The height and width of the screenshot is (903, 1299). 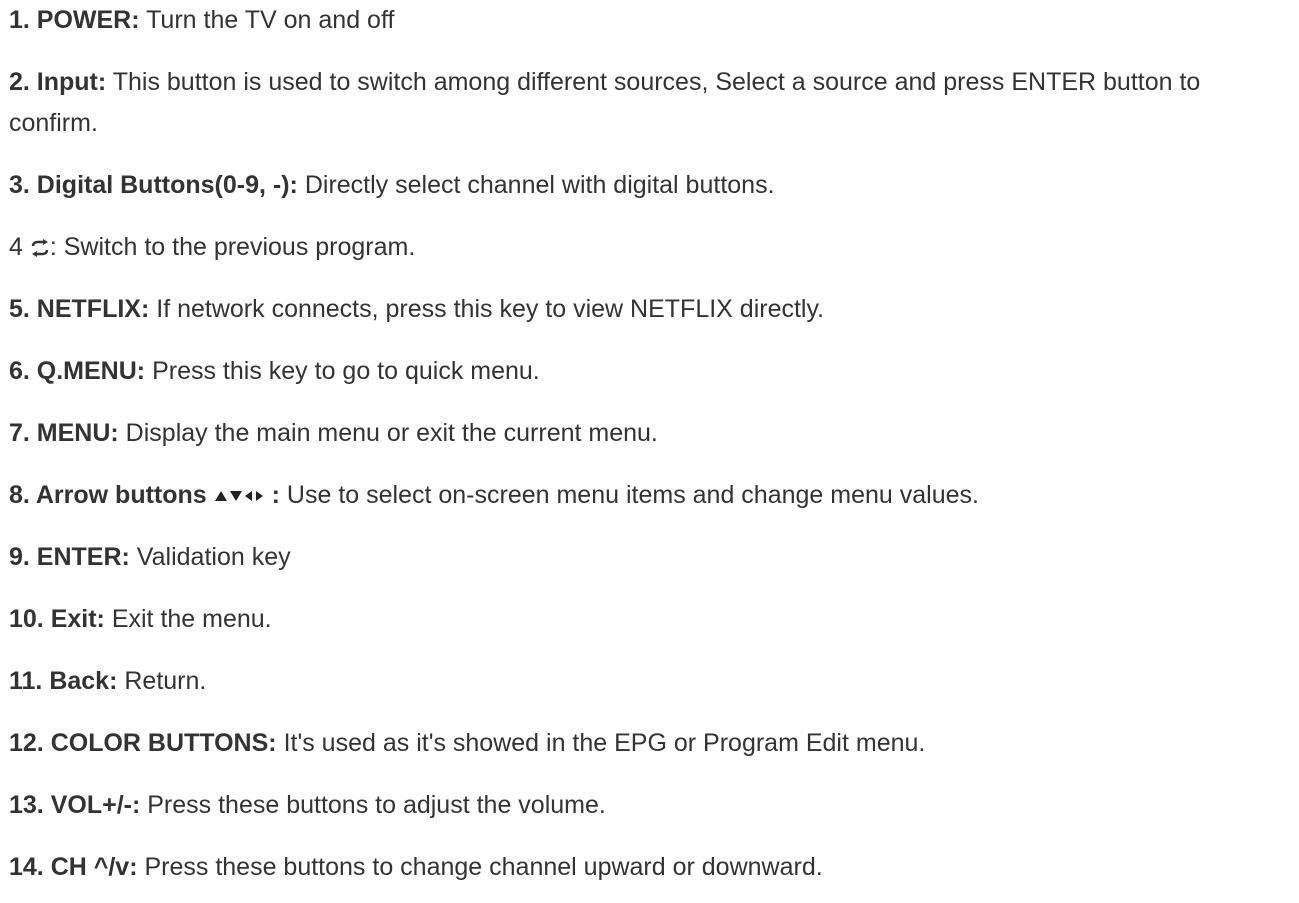 I want to click on entry-prefix: 4, so click(x=19, y=247).